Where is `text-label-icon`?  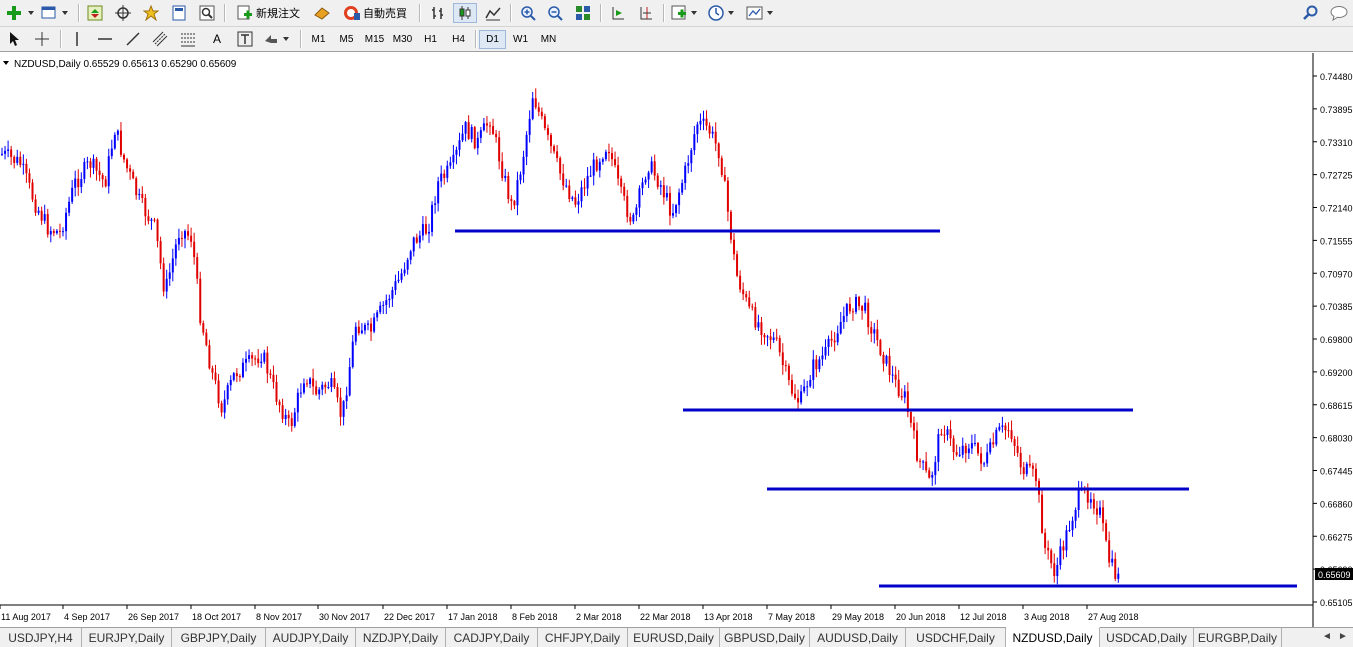
text-label-icon is located at coordinates (245, 39).